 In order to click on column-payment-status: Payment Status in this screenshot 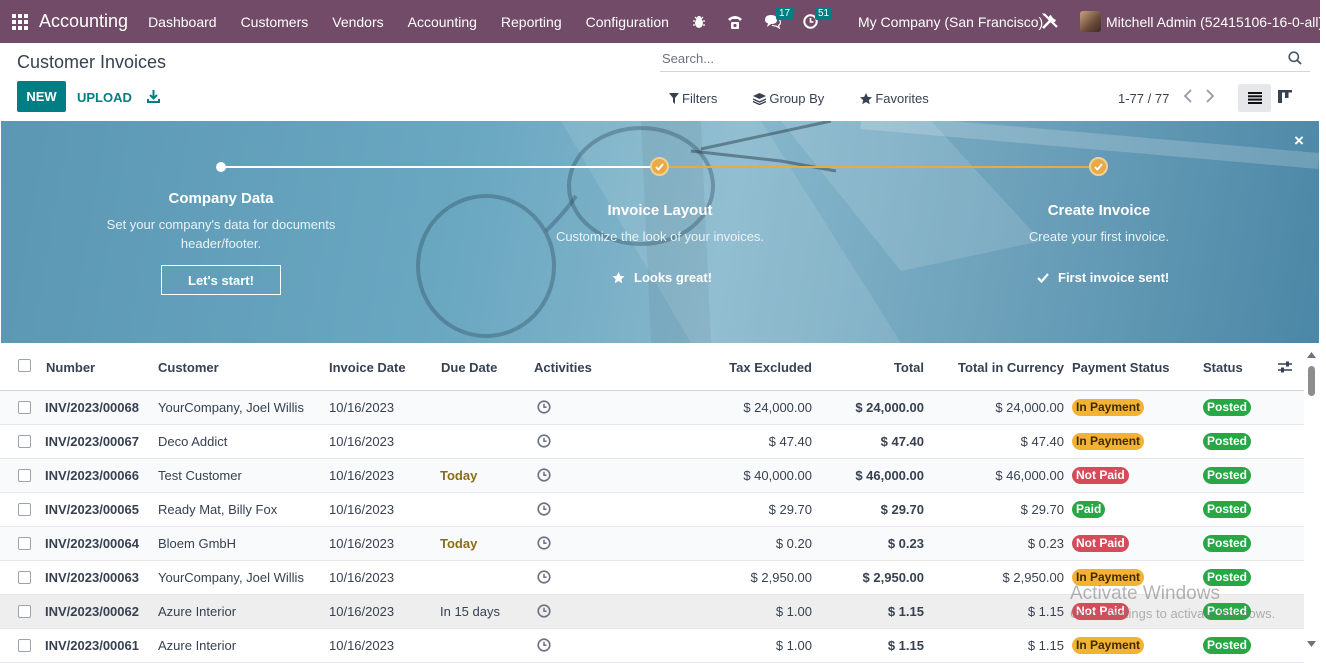, I will do `click(1121, 367)`.